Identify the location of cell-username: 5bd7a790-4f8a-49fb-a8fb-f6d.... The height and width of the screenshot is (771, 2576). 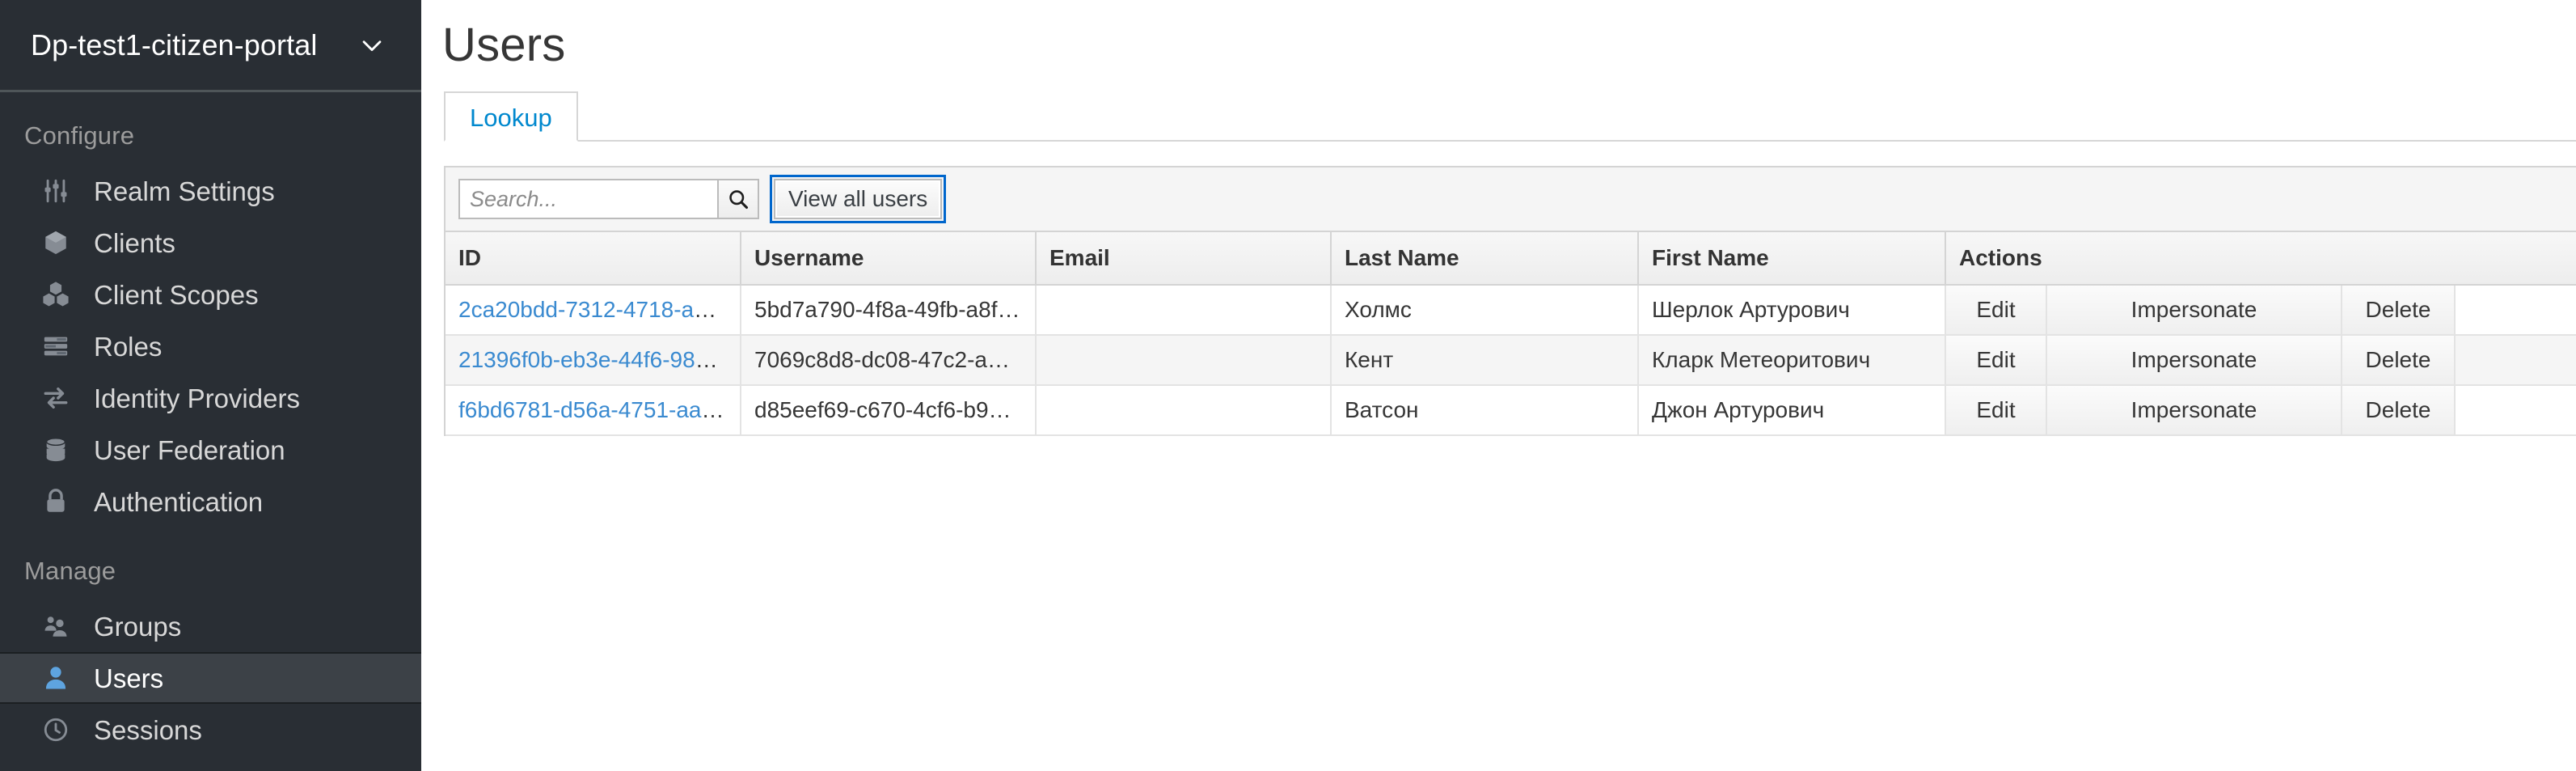
(889, 310).